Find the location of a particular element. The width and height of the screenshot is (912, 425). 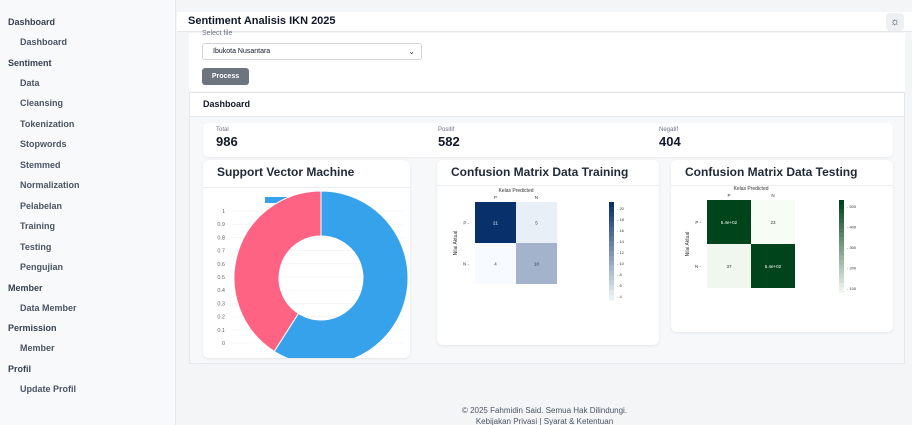

process-button: Process is located at coordinates (225, 76).